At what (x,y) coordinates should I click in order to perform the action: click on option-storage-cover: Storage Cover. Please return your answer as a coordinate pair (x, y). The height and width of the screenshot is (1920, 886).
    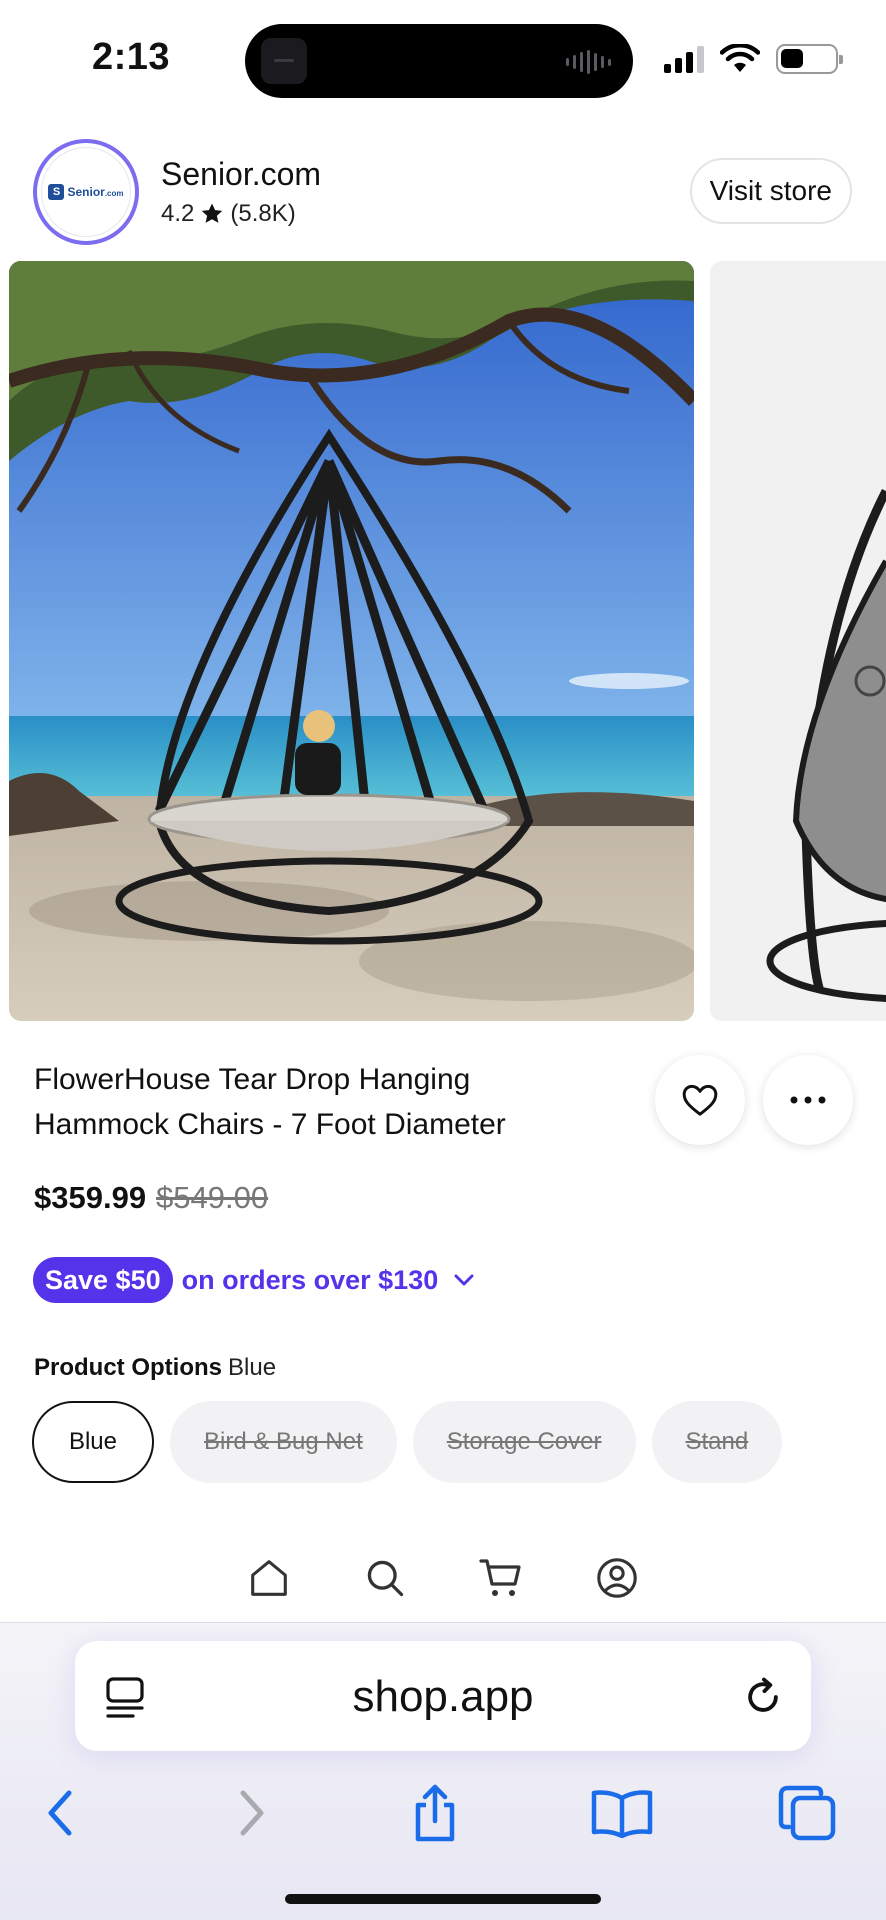
    Looking at the image, I should click on (524, 1442).